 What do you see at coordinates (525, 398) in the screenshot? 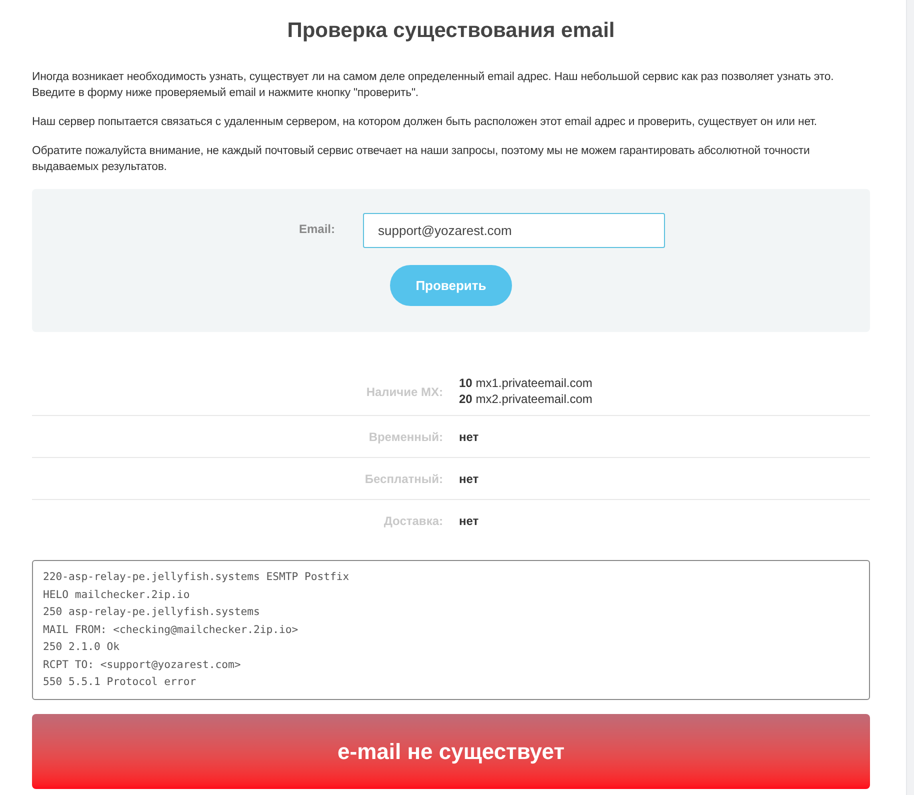
I see `result-value: 20 mx2.privateemail.com` at bounding box center [525, 398].